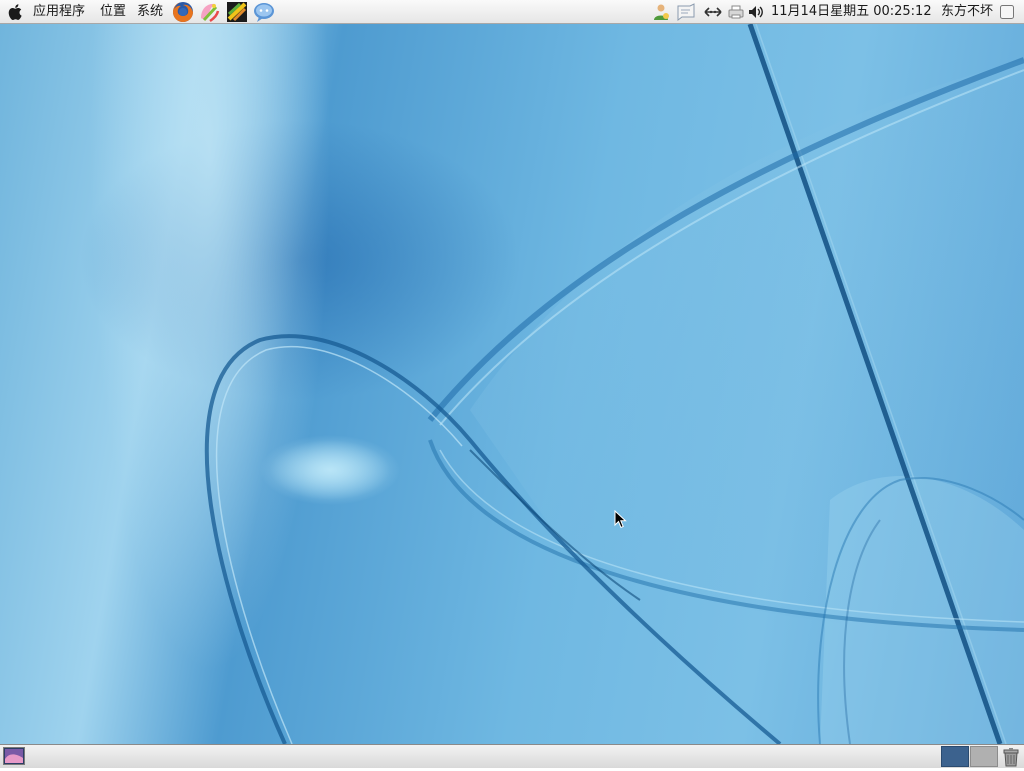  Describe the element at coordinates (1011, 756) in the screenshot. I see `trash-icon` at that location.